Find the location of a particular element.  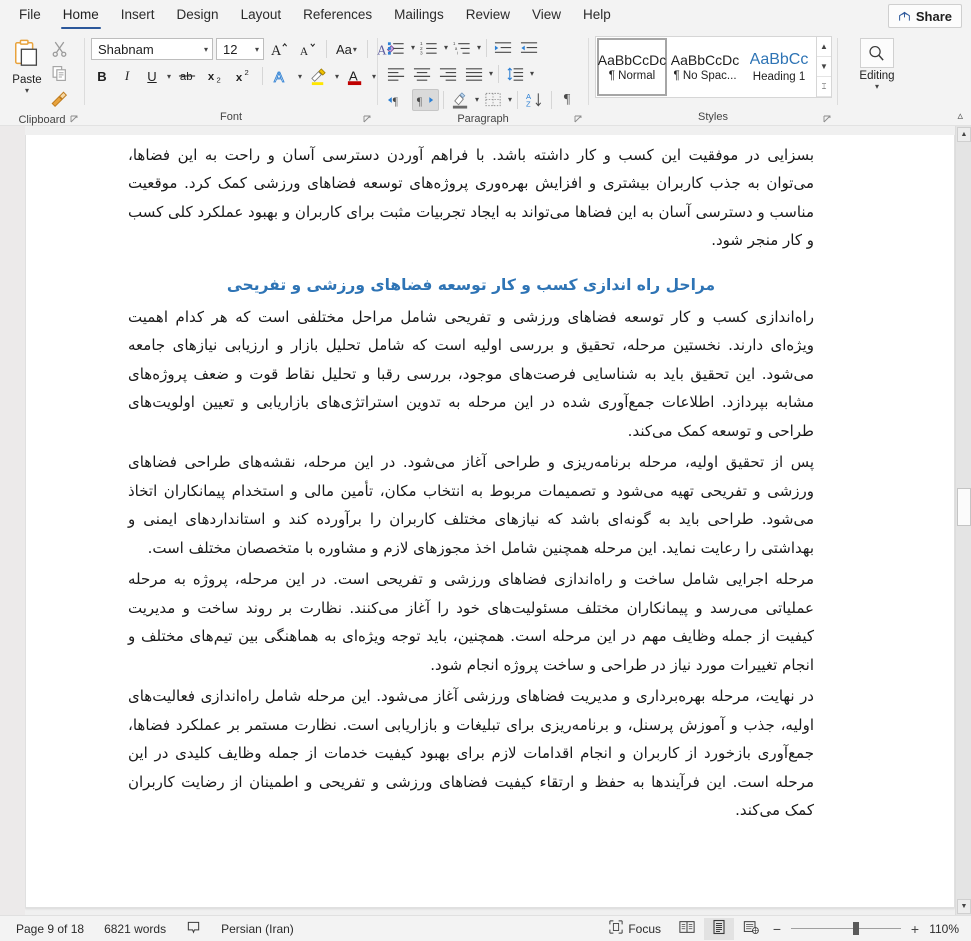

shrink-font-button: A is located at coordinates (307, 49).